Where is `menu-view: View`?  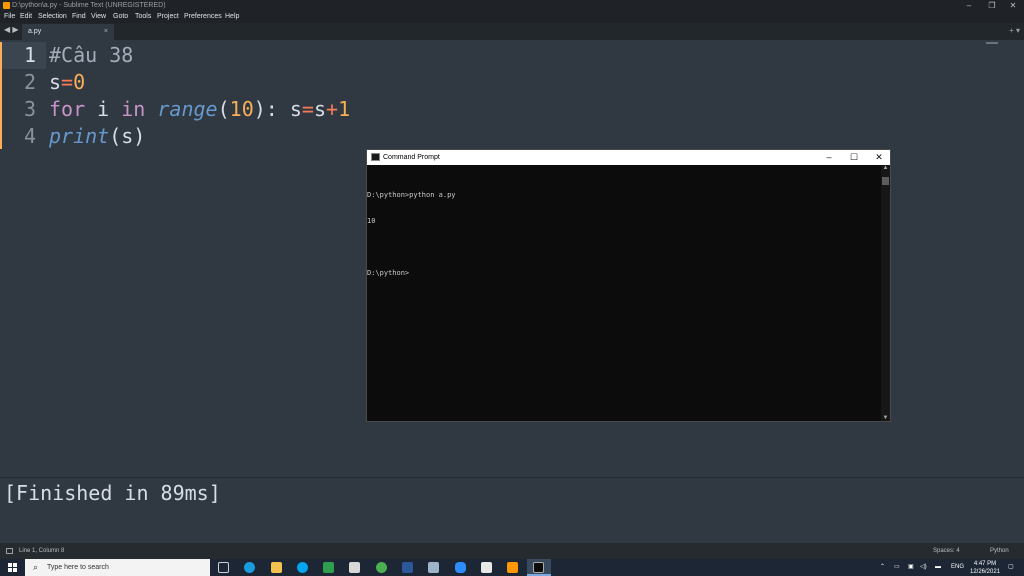
menu-view: View is located at coordinates (98, 17).